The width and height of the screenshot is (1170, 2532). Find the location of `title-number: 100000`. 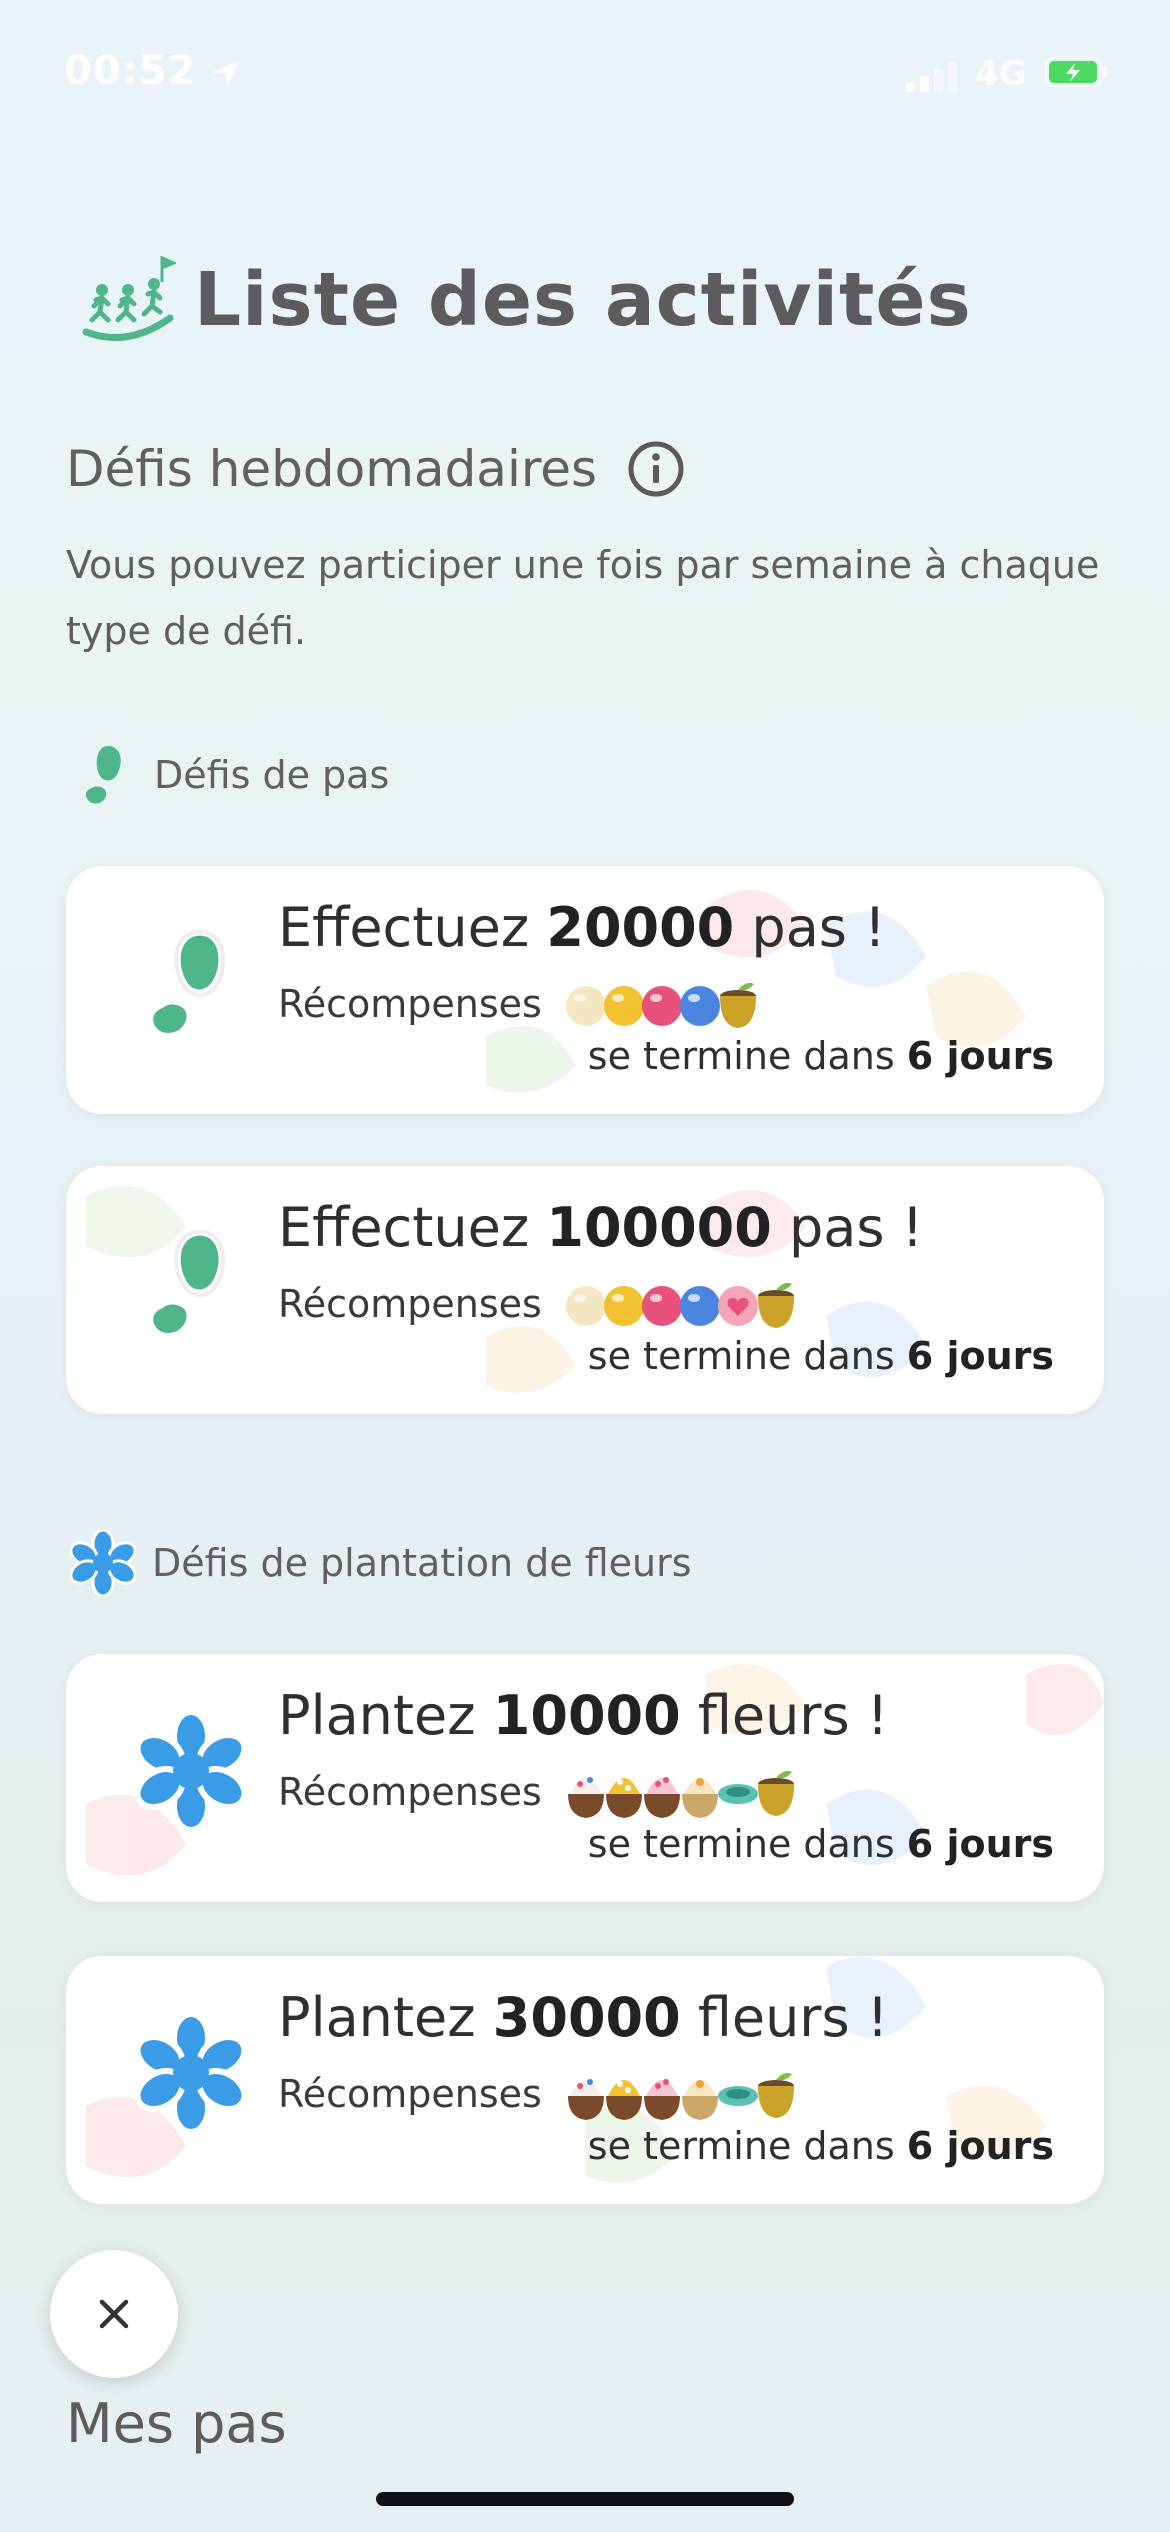

title-number: 100000 is located at coordinates (659, 1227).